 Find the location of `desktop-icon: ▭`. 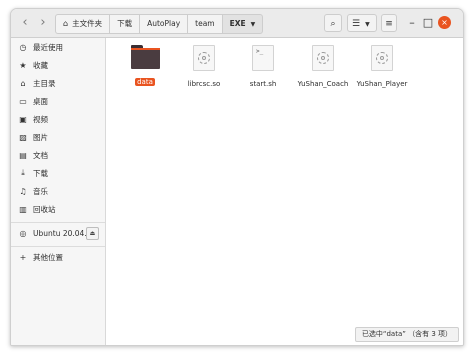

desktop-icon: ▭ is located at coordinates (23, 101).